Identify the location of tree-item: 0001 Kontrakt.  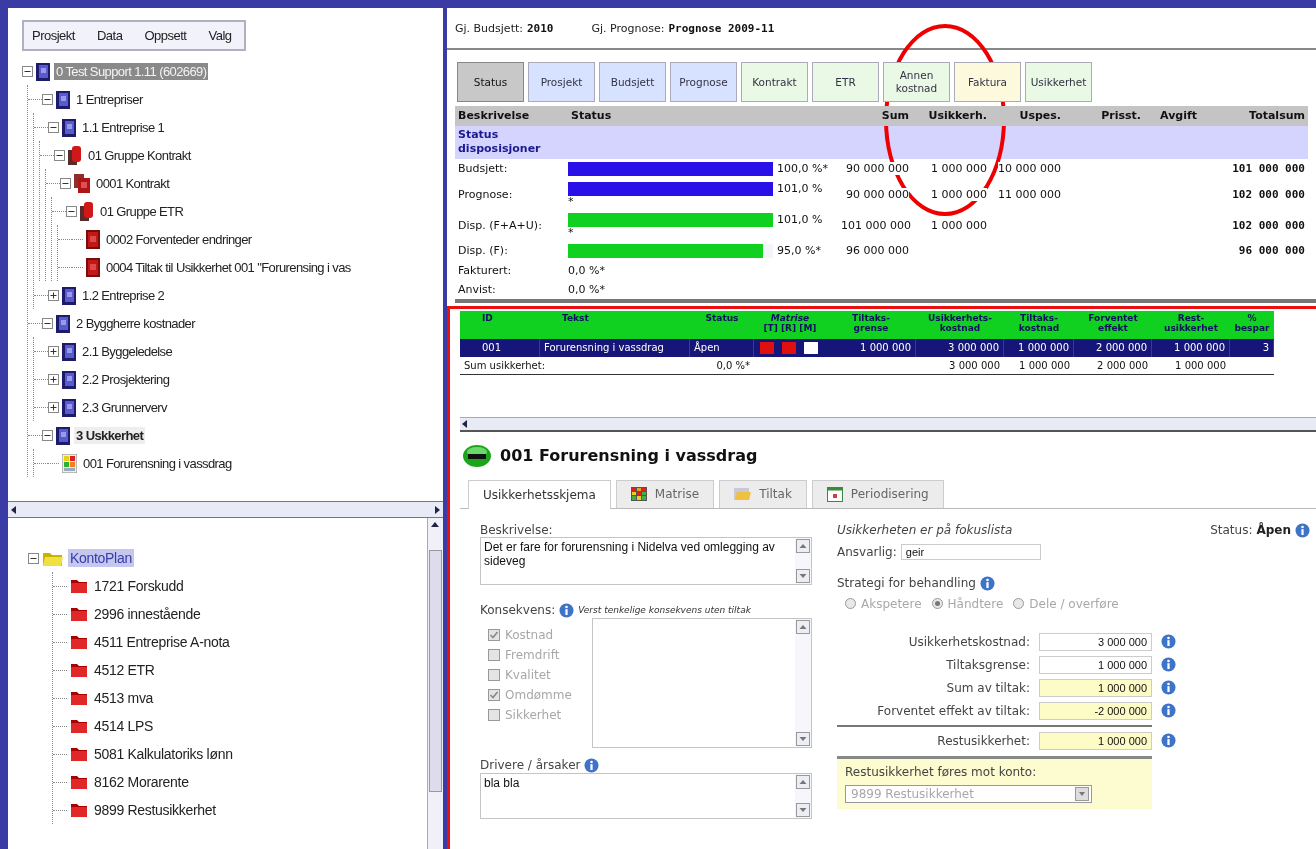
(133, 183).